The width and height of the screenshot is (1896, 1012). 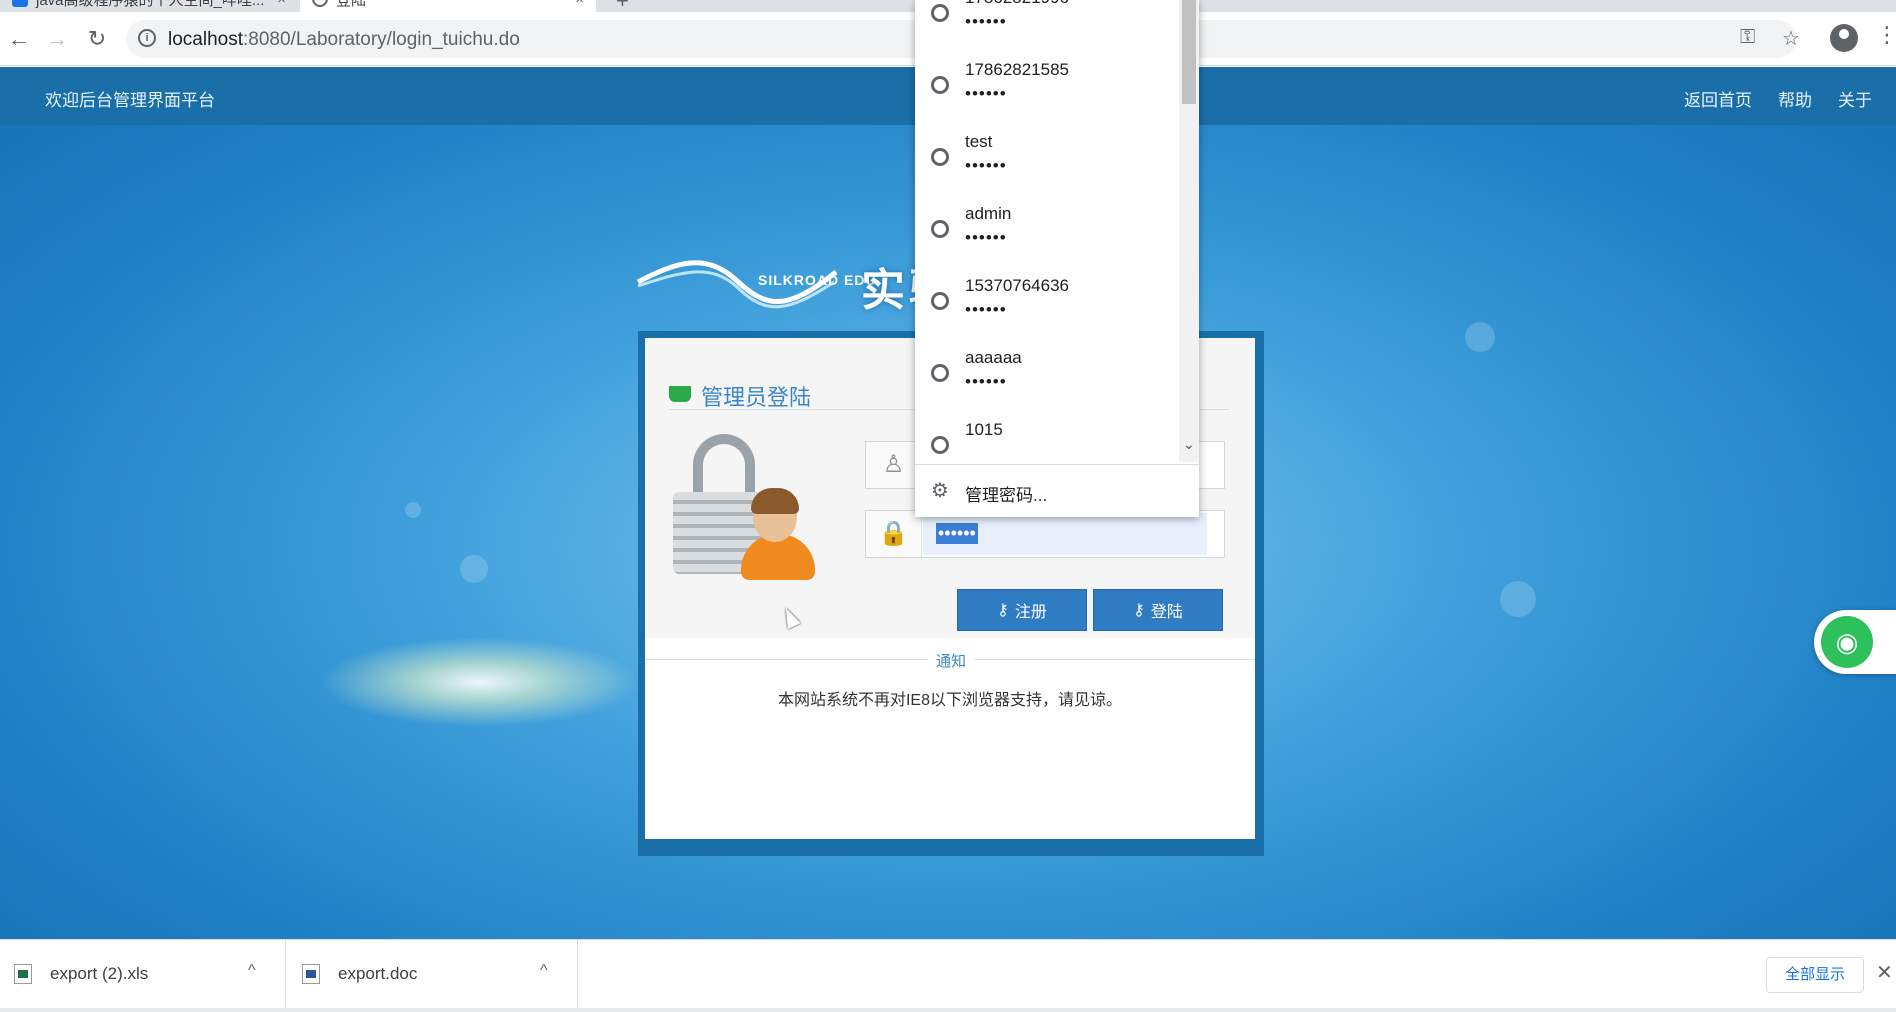 I want to click on browser-menu-icon: ⋮, so click(x=1886, y=35).